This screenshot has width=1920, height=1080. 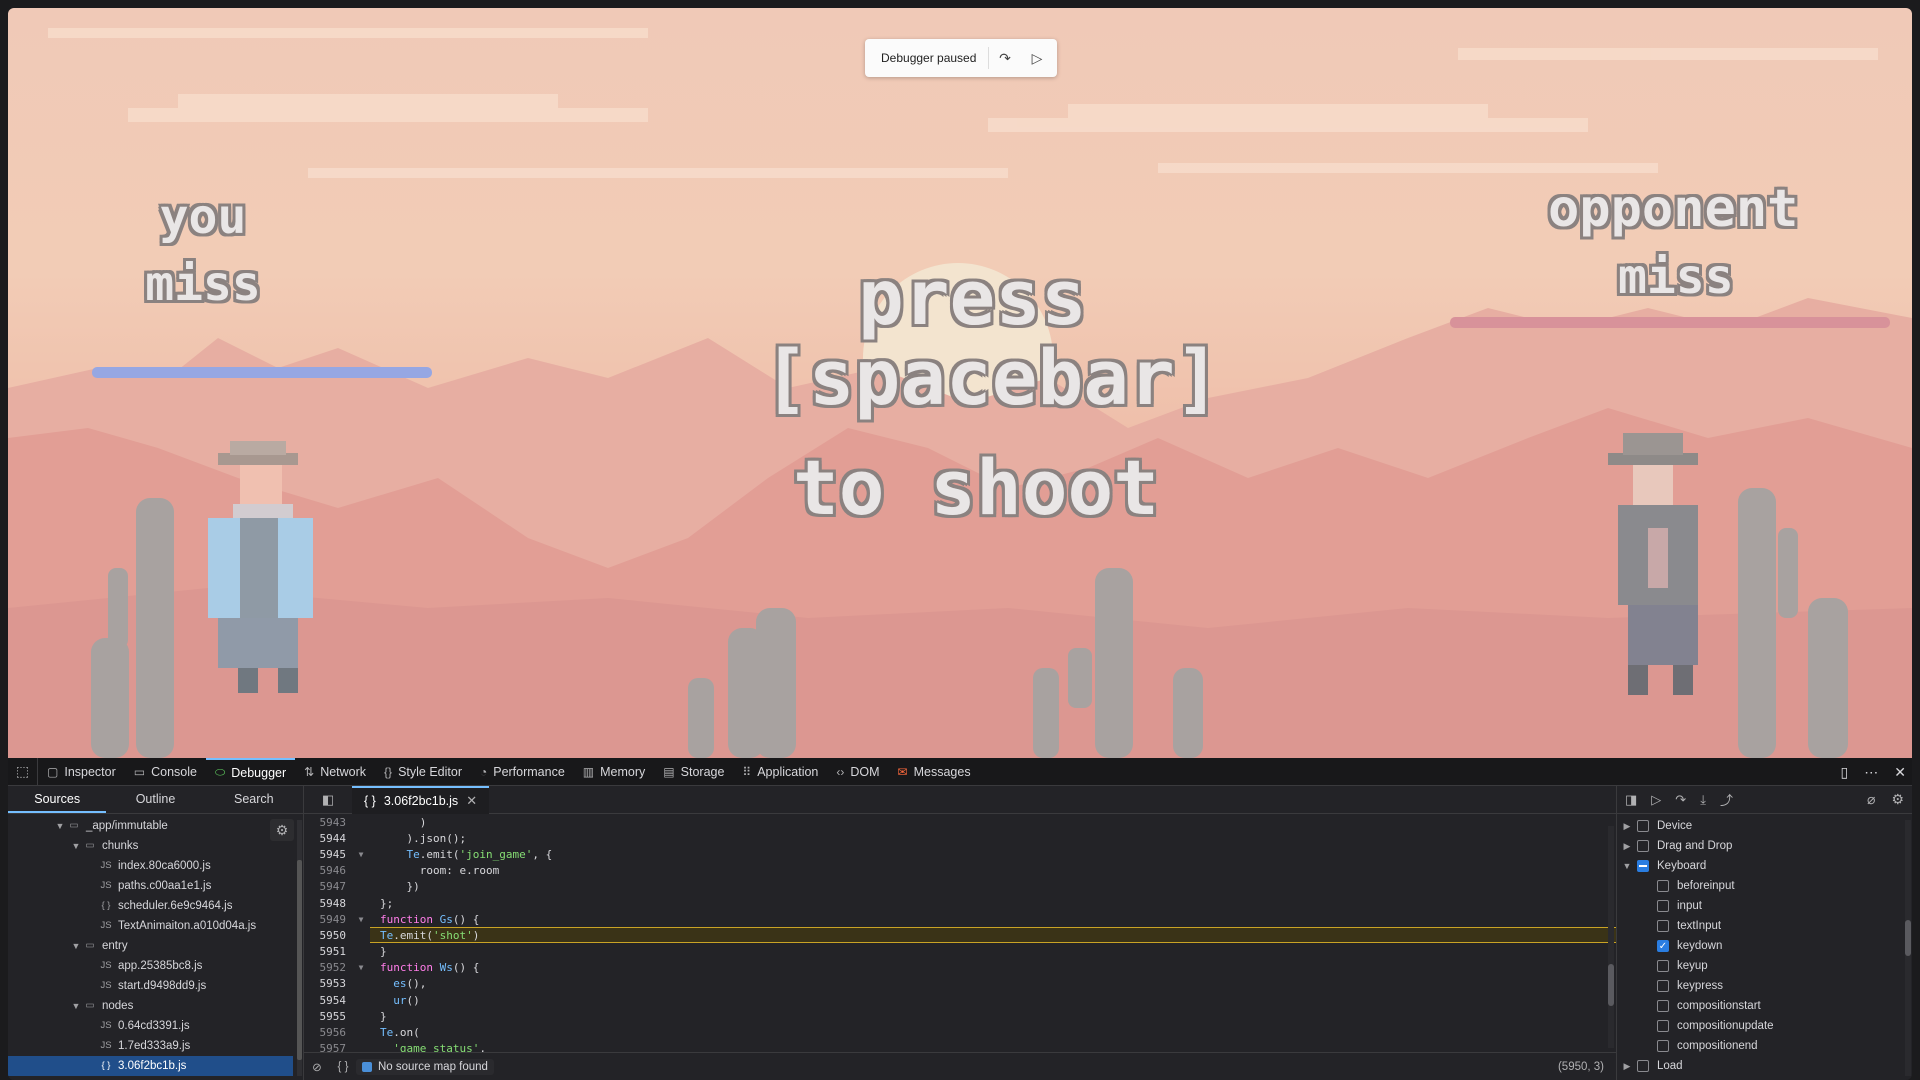 What do you see at coordinates (150, 826) in the screenshot?
I see `source-tree-item: ▼ ▭ _app/immutable` at bounding box center [150, 826].